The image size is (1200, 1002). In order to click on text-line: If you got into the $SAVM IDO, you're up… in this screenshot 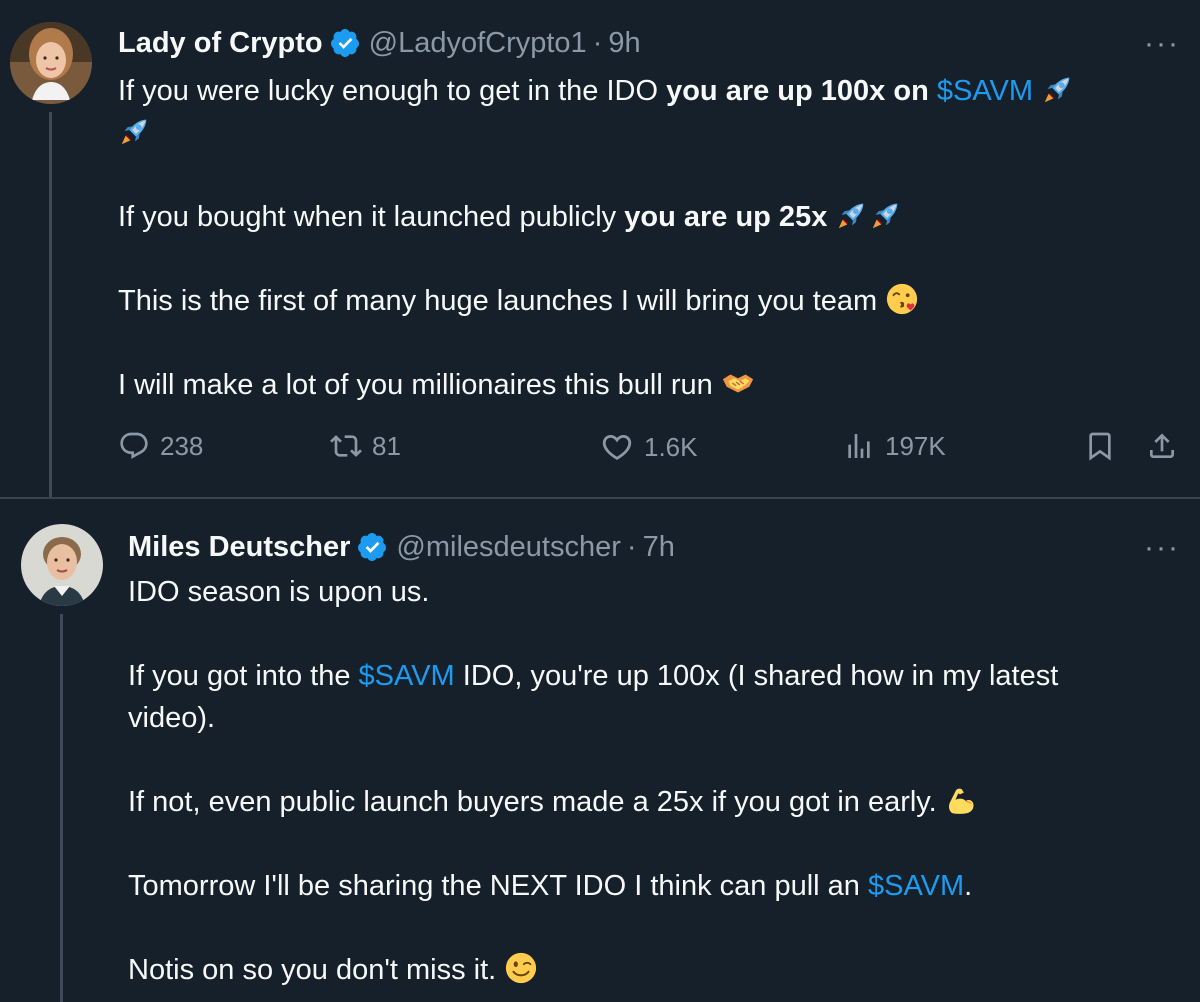, I will do `click(653, 676)`.